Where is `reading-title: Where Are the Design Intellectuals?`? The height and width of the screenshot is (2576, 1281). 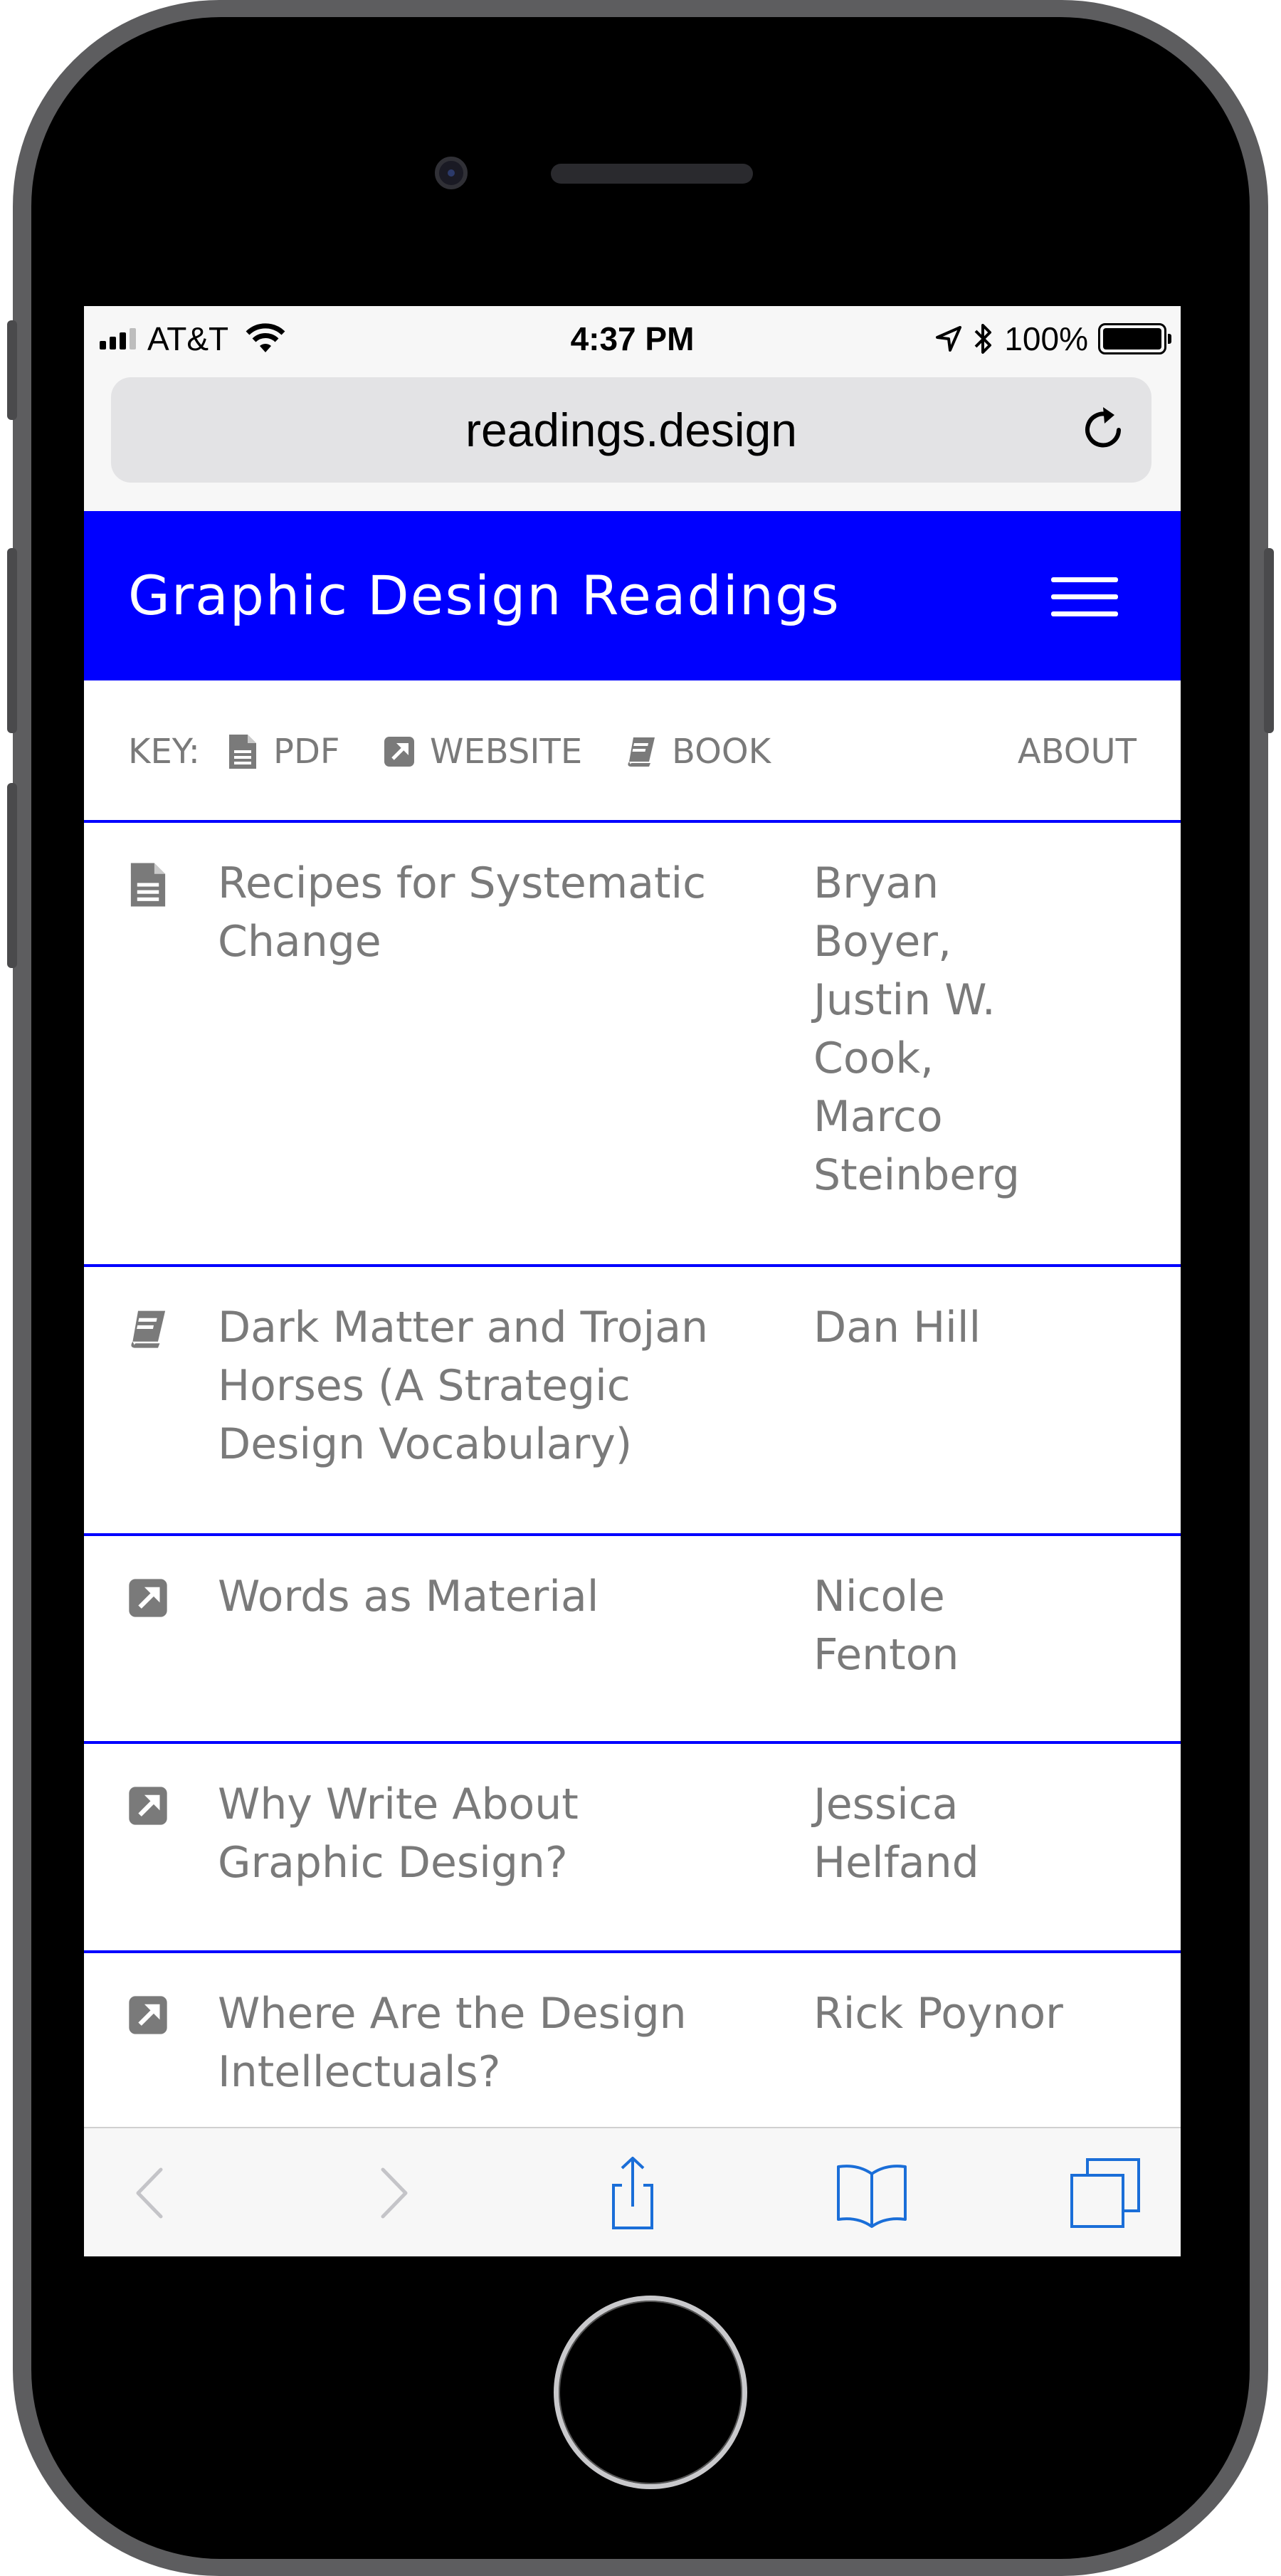
reading-title: Where Are the Design Intellectuals? is located at coordinates (467, 2043).